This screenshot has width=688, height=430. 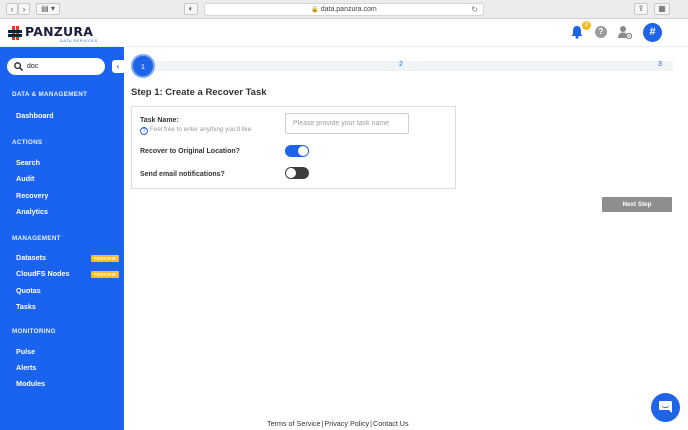 I want to click on wizard-stepper: 1 2 3, so click(x=405, y=66).